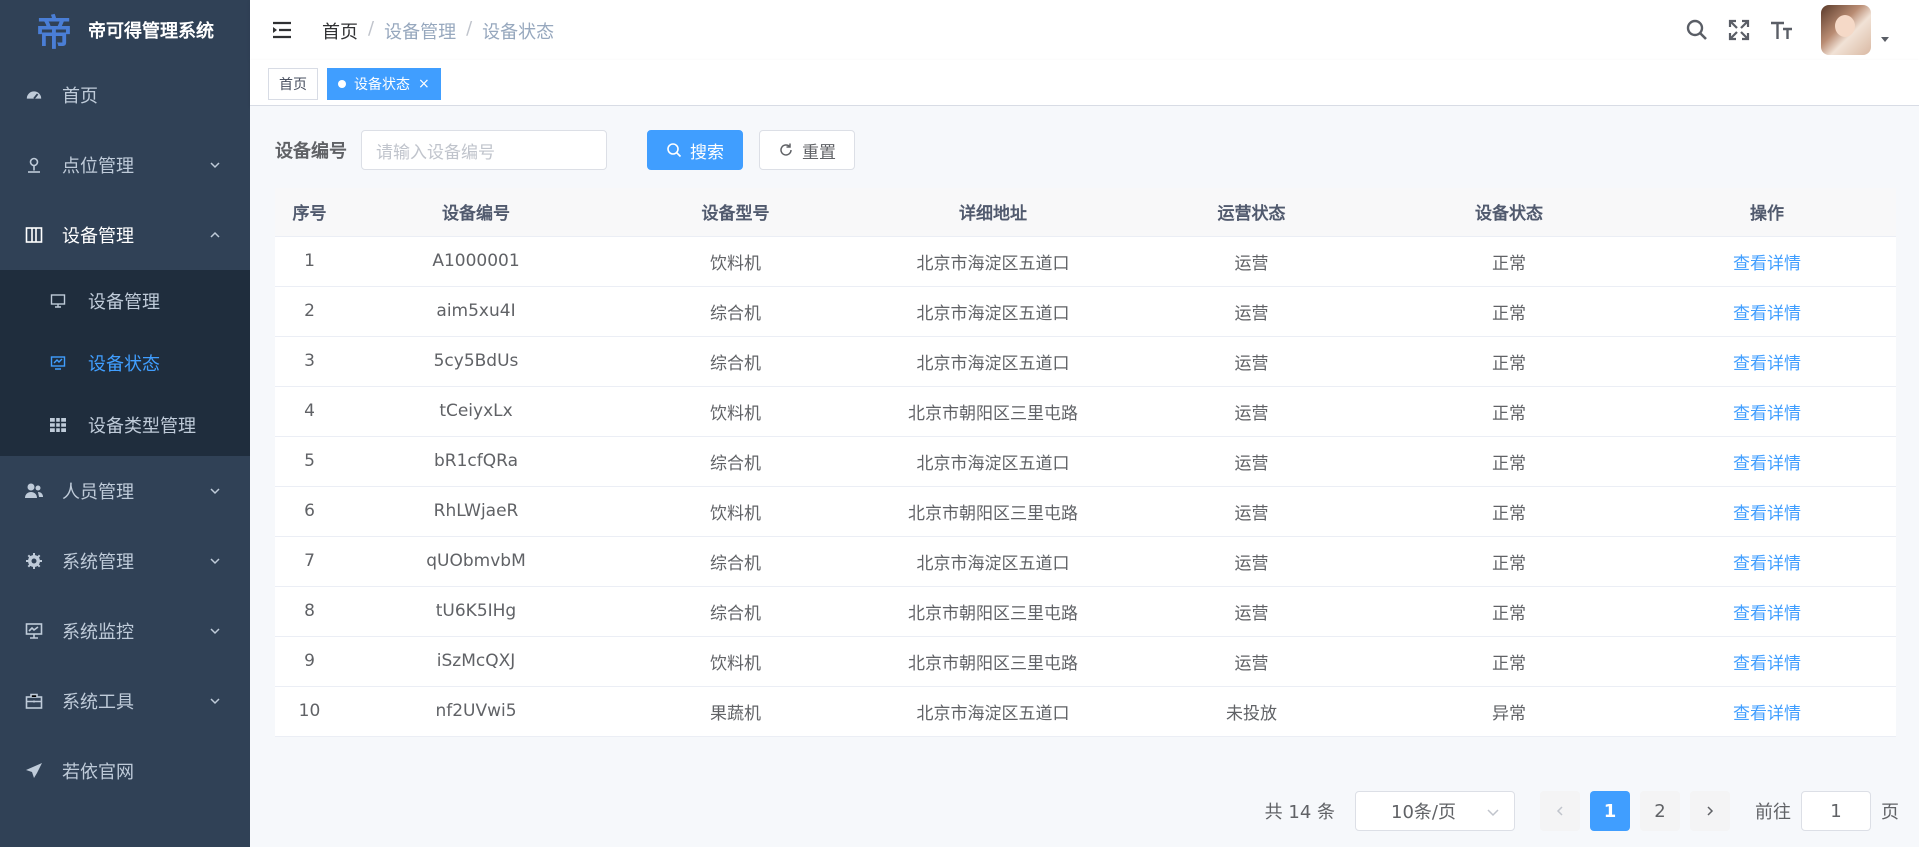  I want to click on sidebar-item-people: 人员管理, so click(125, 491).